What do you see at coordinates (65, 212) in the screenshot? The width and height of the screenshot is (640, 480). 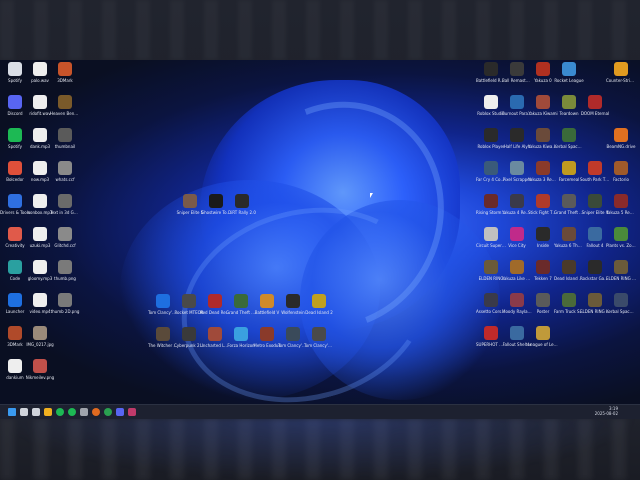 I see `desktop-icon: Text in 3d Games.mov` at bounding box center [65, 212].